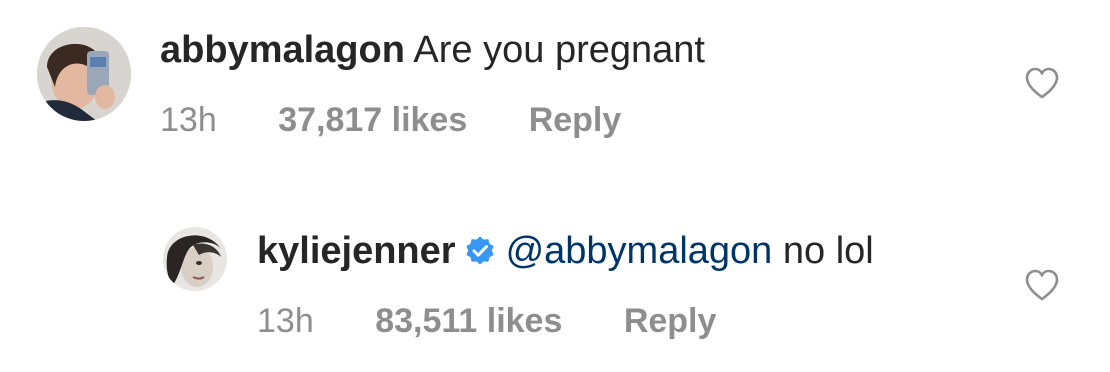 This screenshot has width=1110, height=372. Describe the element at coordinates (356, 251) in the screenshot. I see `comment-username: kyliejenner` at that location.